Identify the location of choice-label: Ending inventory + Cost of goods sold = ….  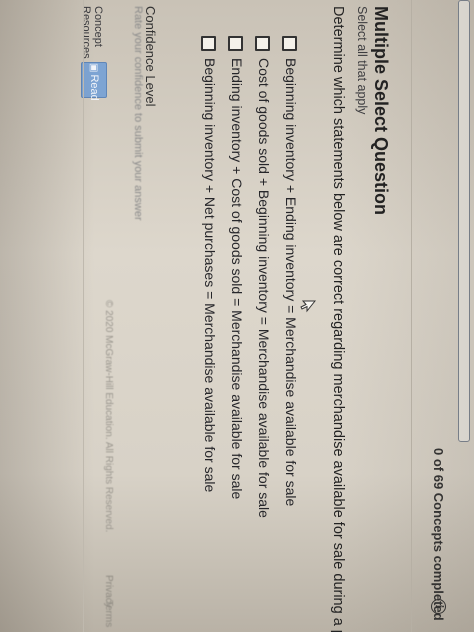
(237, 278).